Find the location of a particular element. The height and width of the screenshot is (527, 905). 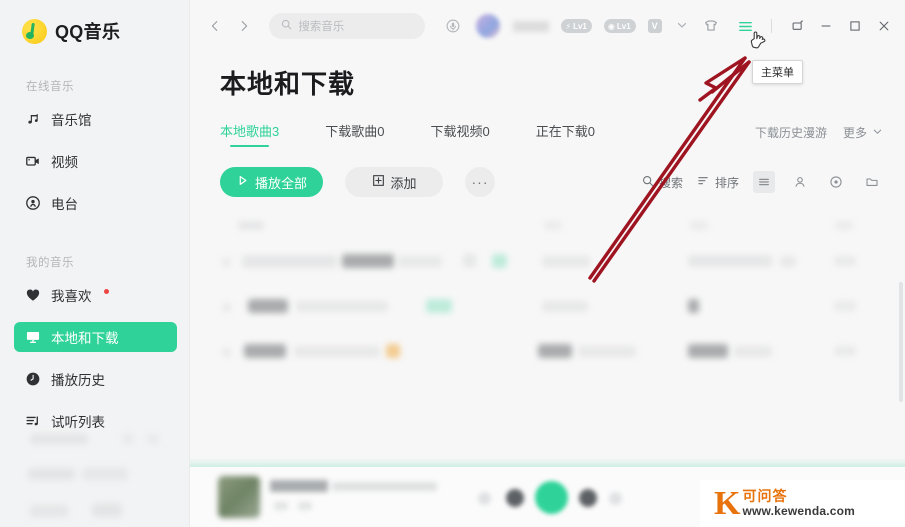

album-art is located at coordinates (239, 497).